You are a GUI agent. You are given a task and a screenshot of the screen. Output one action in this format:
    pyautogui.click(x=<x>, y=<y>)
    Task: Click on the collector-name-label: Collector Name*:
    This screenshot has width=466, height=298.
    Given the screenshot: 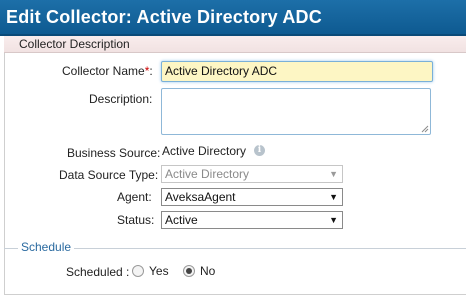 What is the action you would take?
    pyautogui.click(x=107, y=71)
    